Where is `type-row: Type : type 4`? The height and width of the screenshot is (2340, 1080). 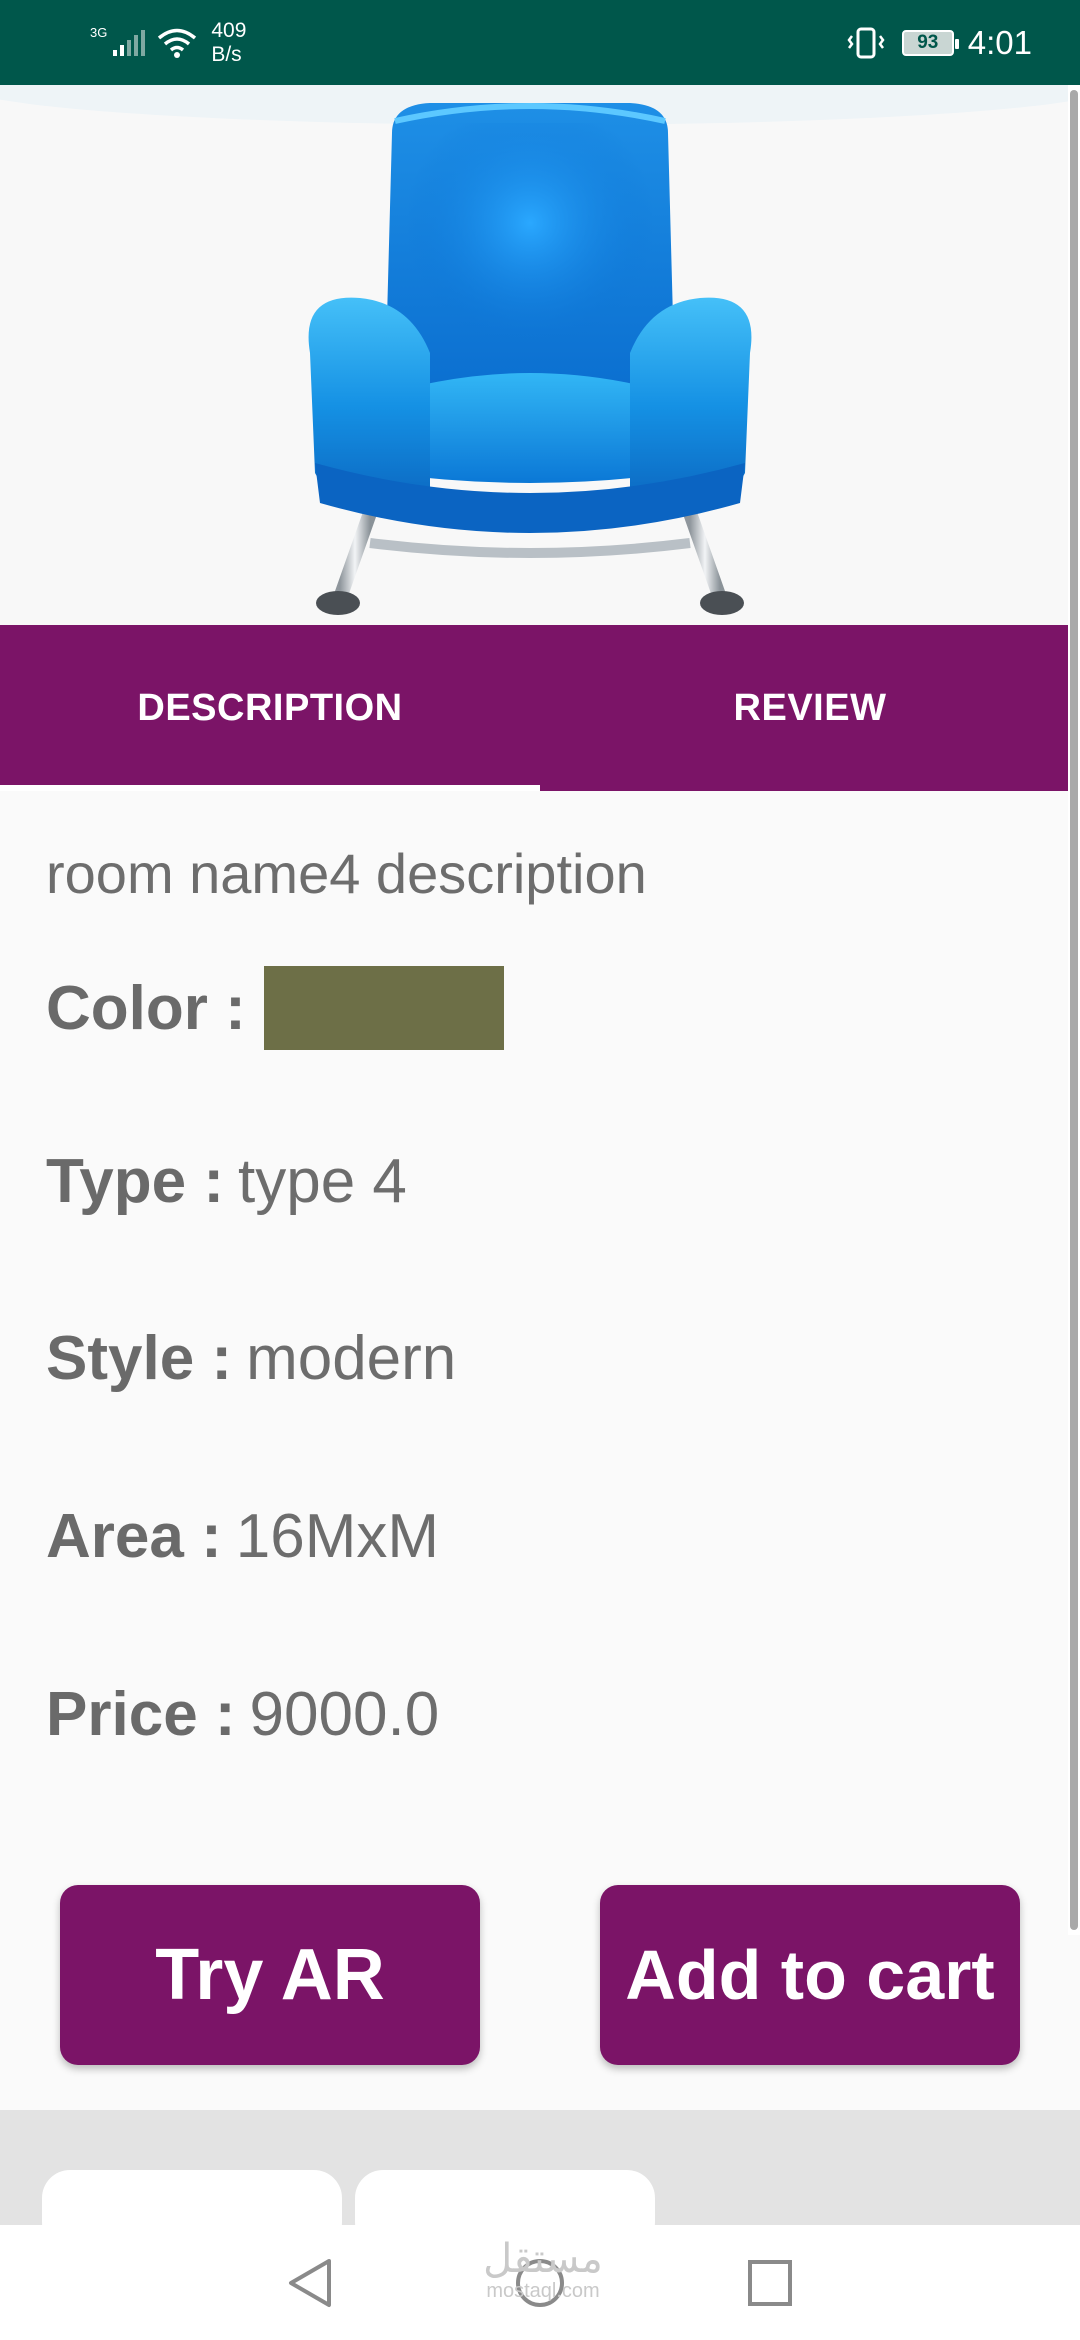
type-row: Type : type 4 is located at coordinates (226, 1181).